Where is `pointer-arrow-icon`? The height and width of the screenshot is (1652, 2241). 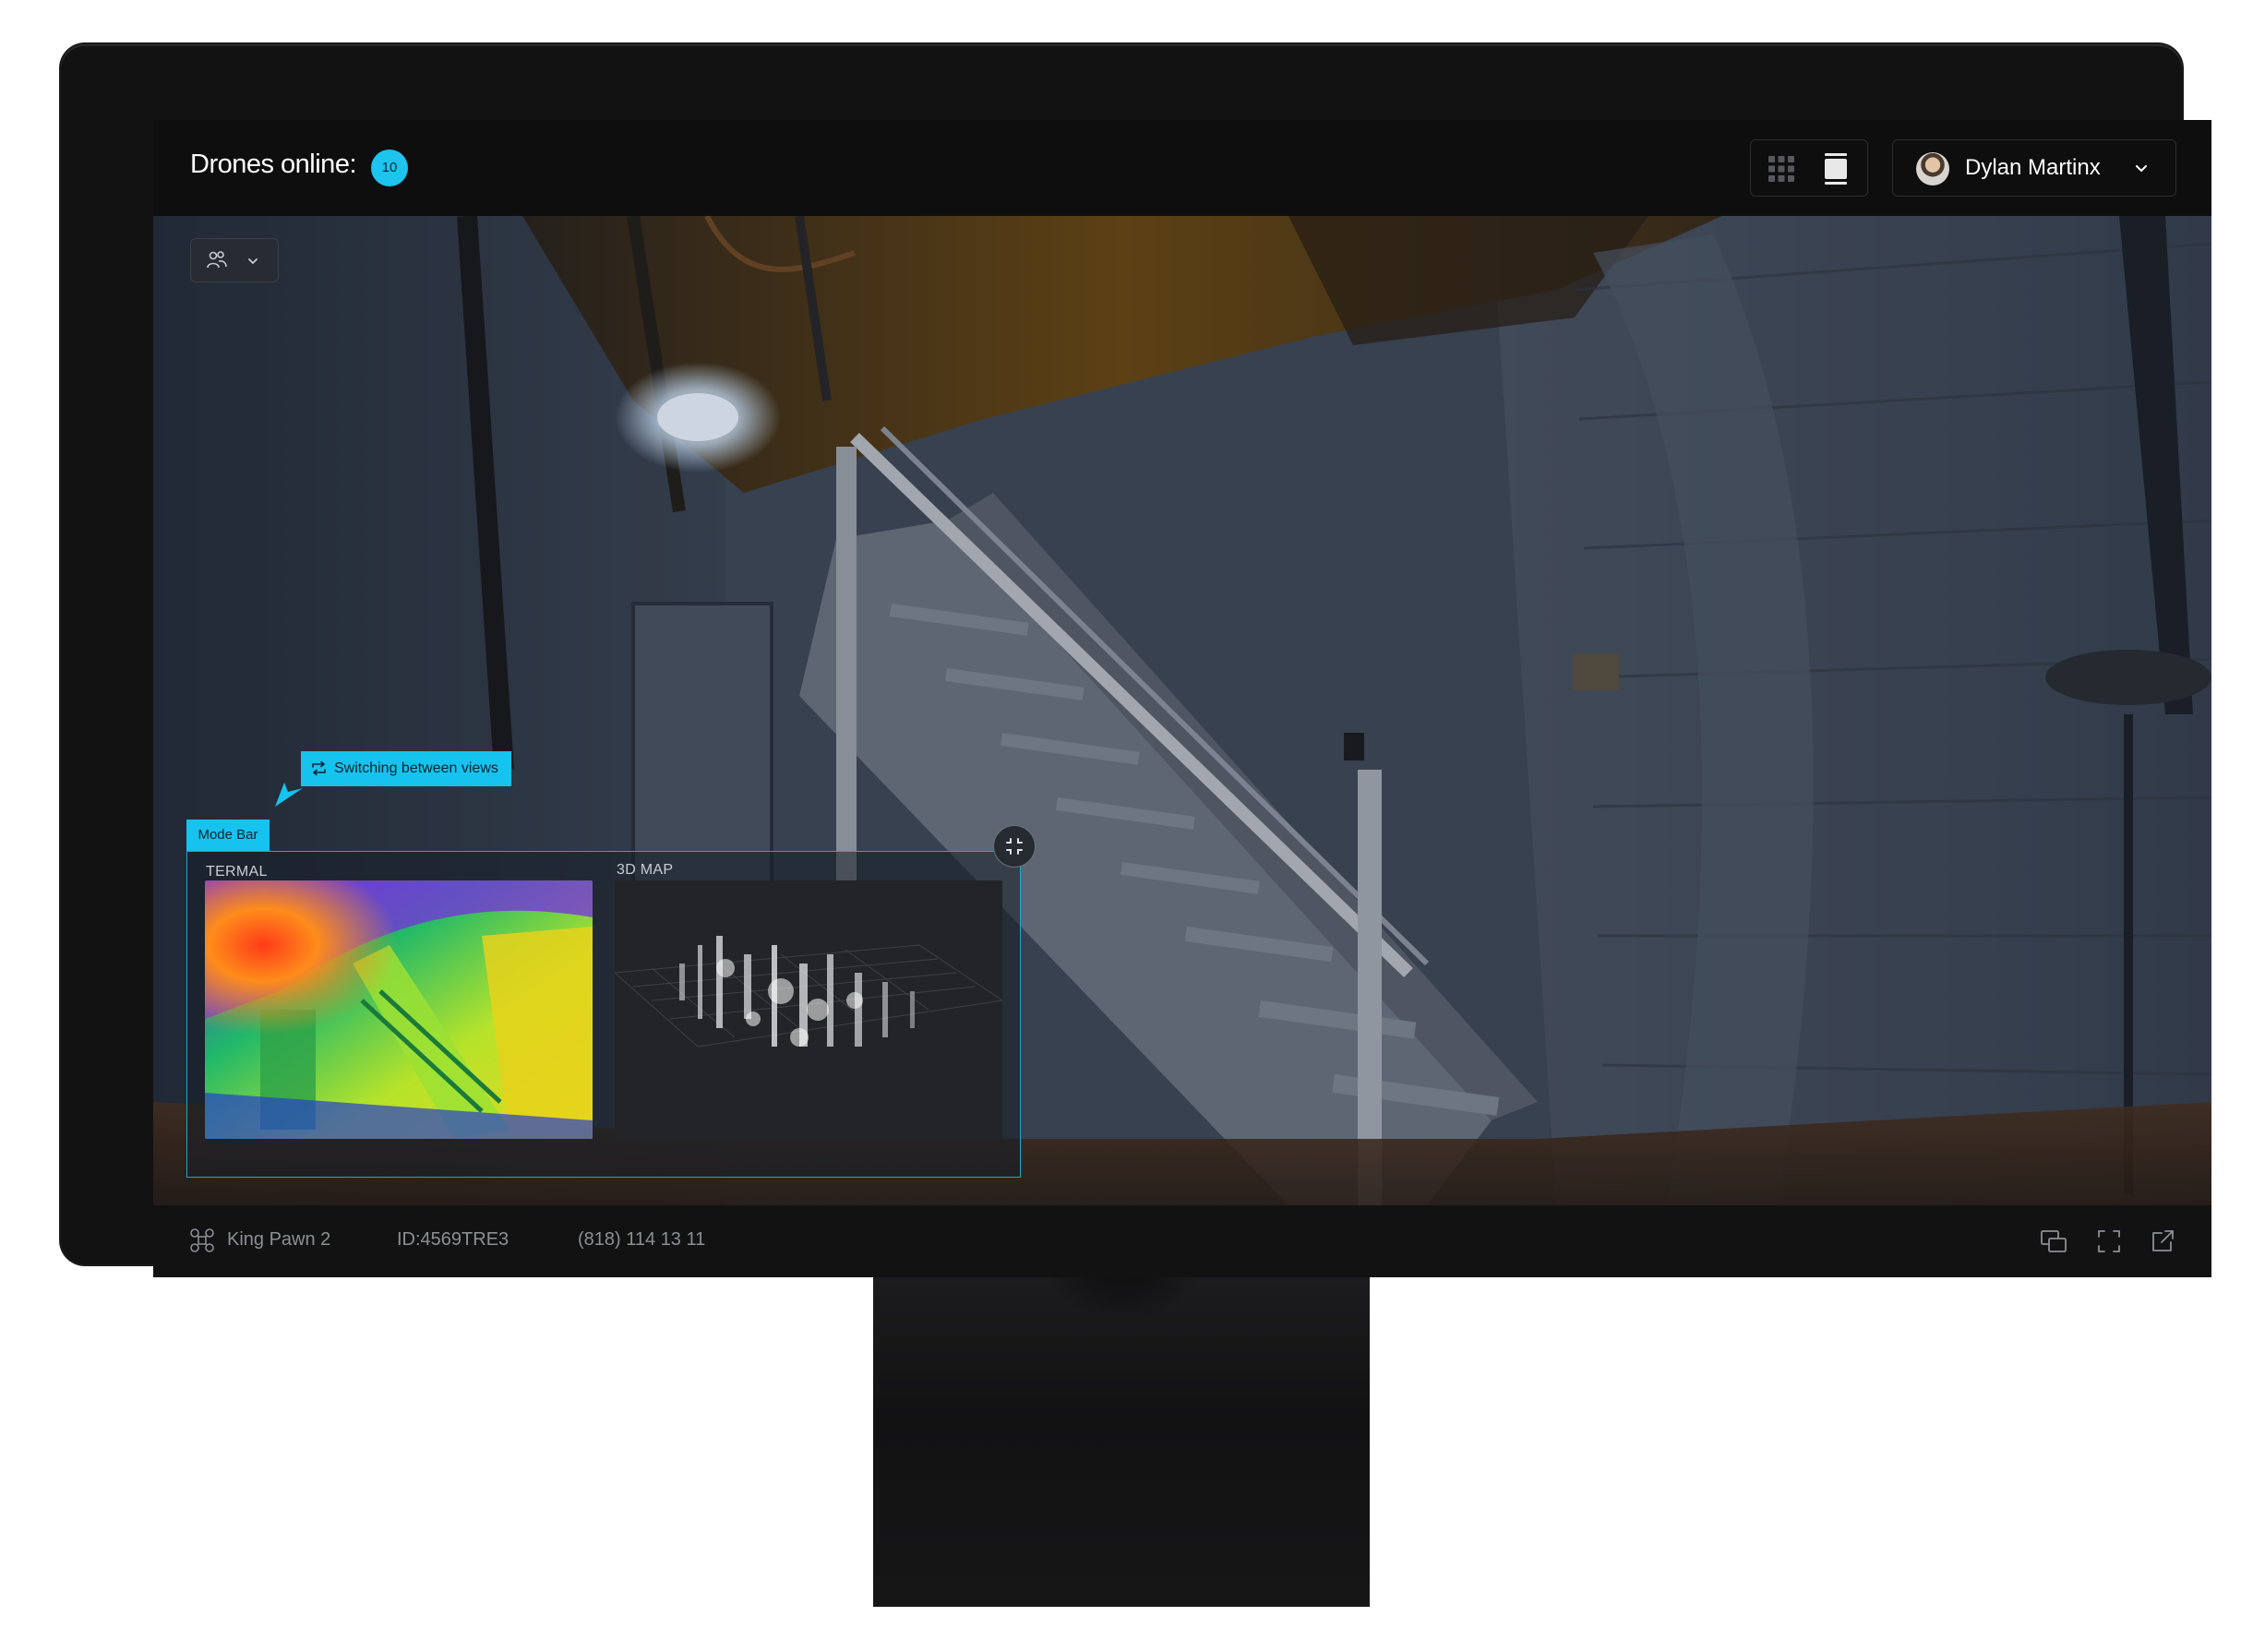 pointer-arrow-icon is located at coordinates (289, 795).